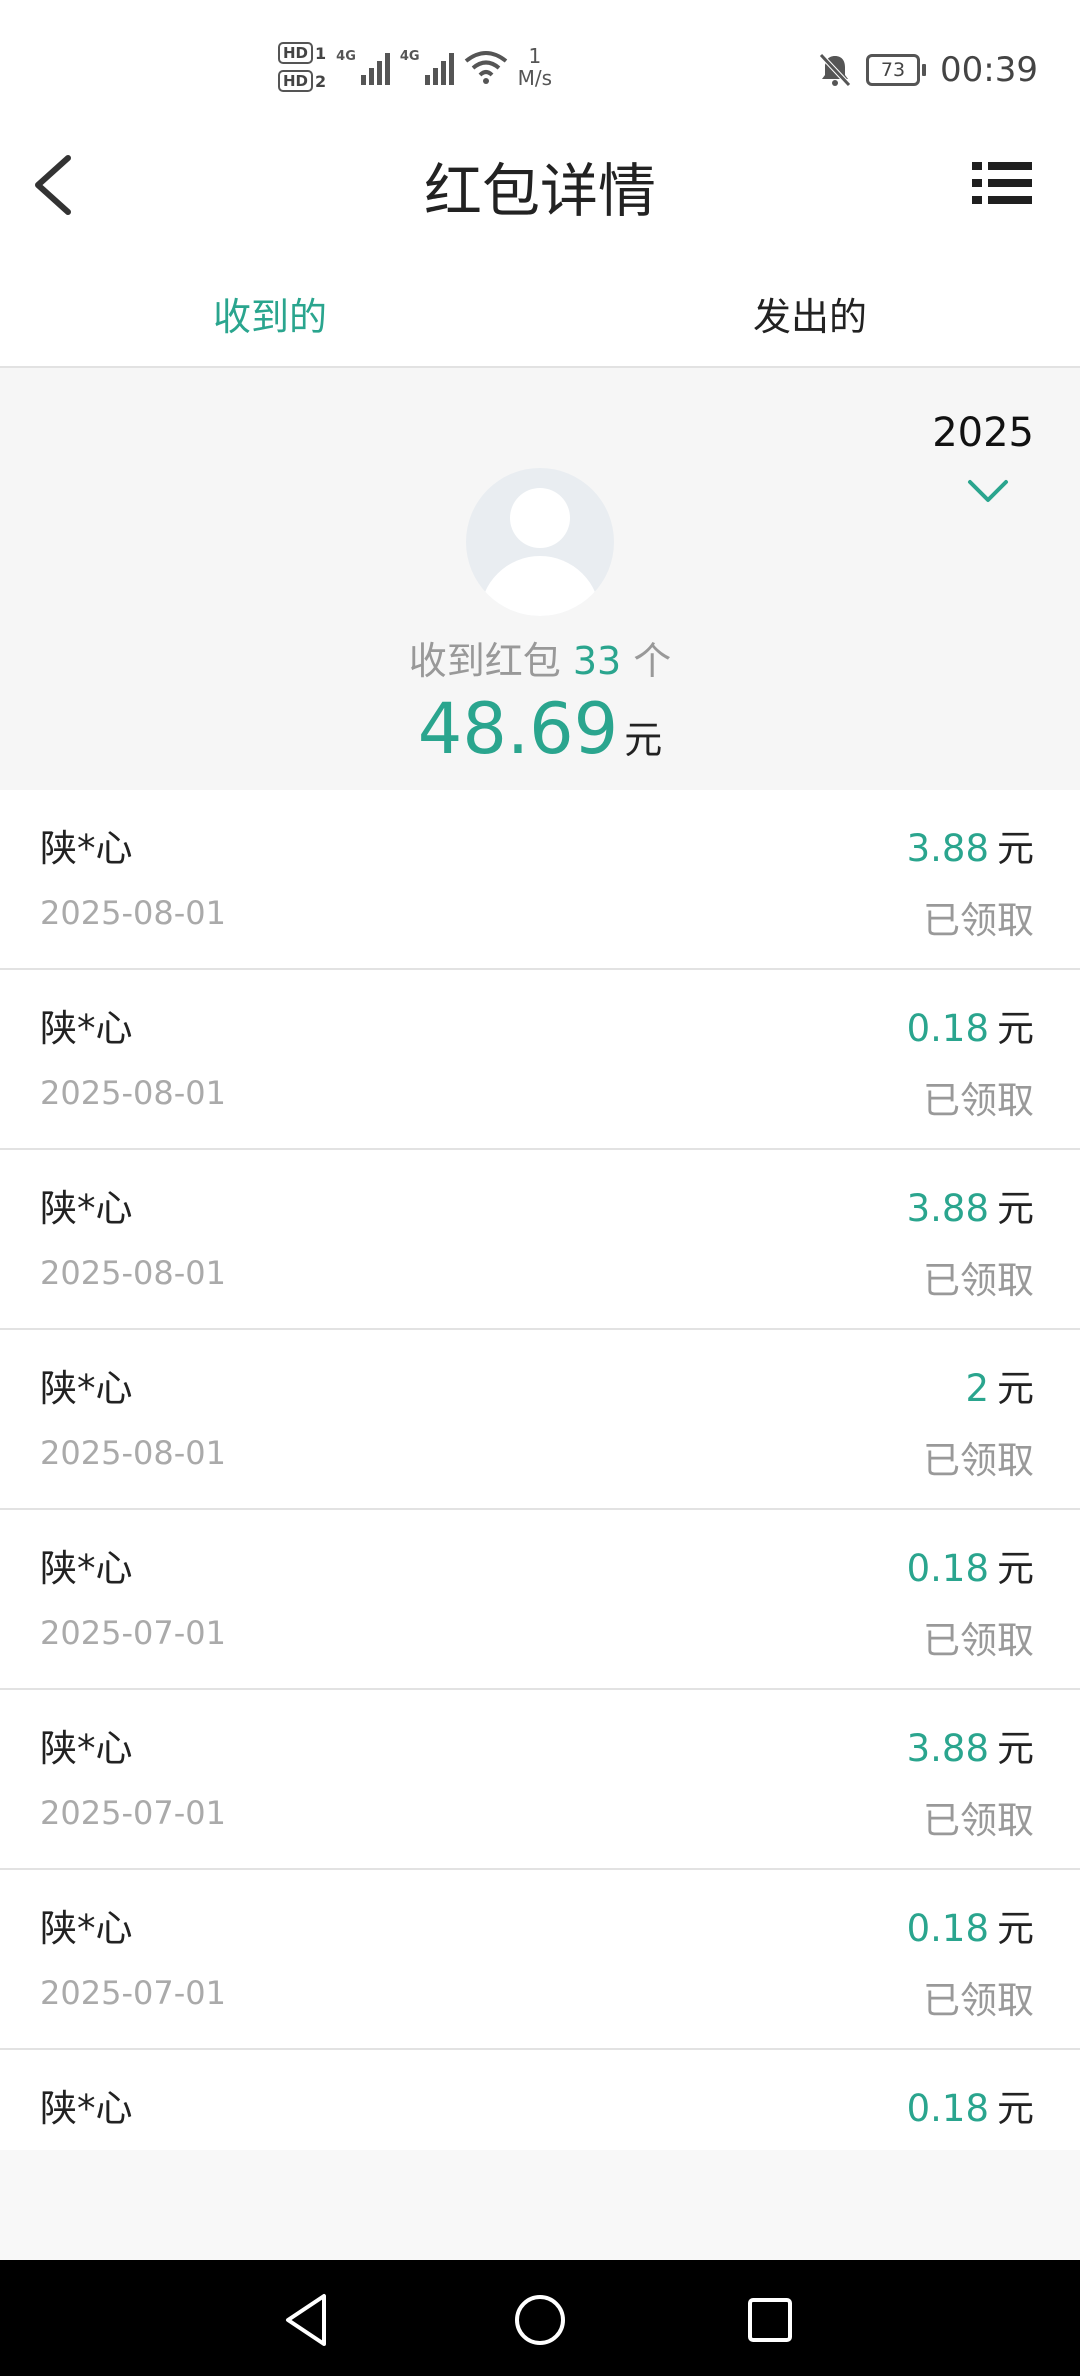  Describe the element at coordinates (539, 191) in the screenshot. I see `page-title: 红包详情` at that location.